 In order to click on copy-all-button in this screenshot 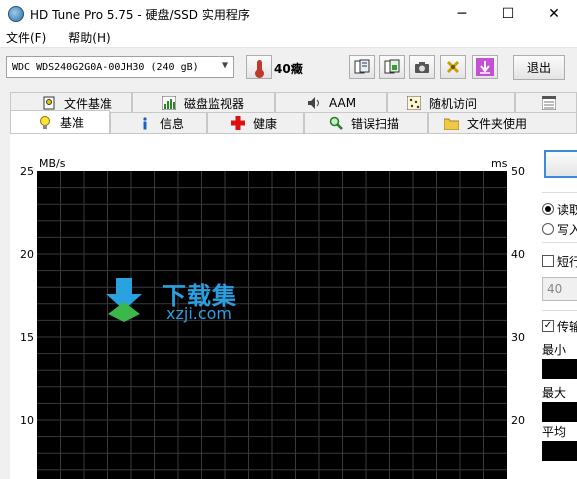, I will do `click(392, 67)`.